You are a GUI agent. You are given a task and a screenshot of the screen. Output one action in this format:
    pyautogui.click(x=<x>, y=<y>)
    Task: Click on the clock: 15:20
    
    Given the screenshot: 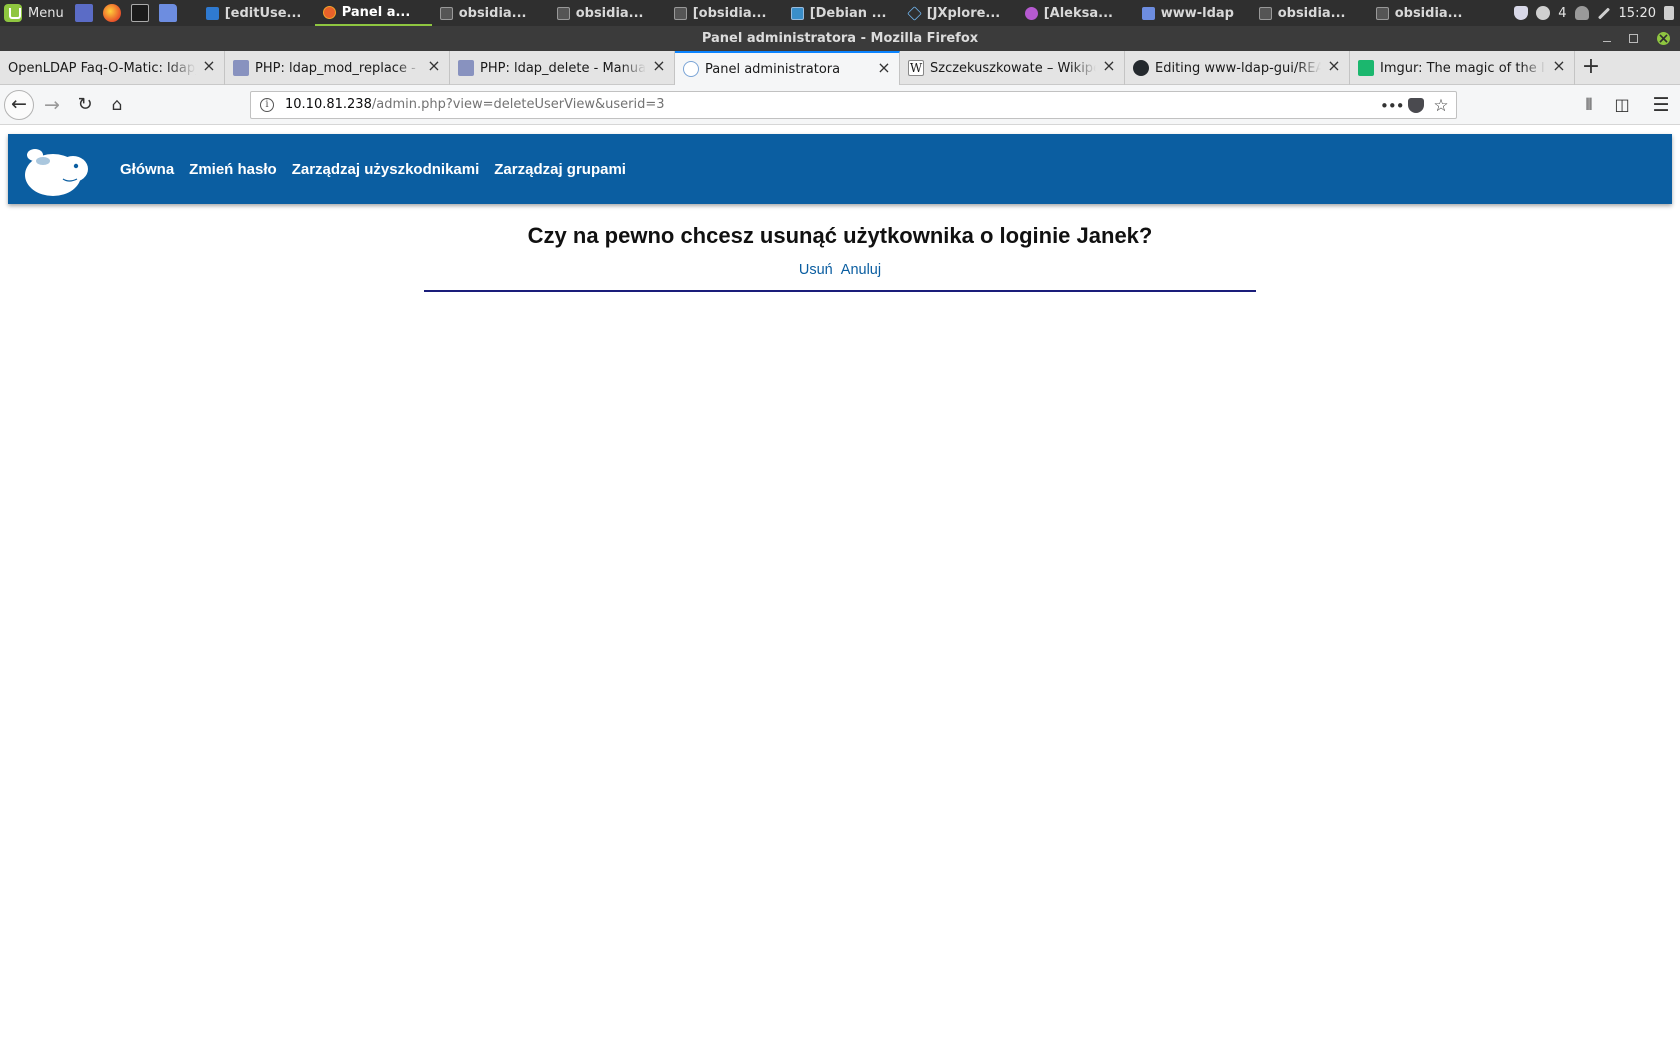 What is the action you would take?
    pyautogui.click(x=1637, y=13)
    